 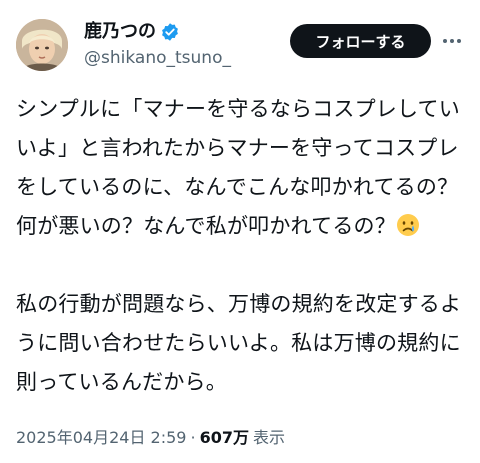 I want to click on tweet-meta: 2025年04月24日 2:59 · 607万 表示, so click(x=150, y=438).